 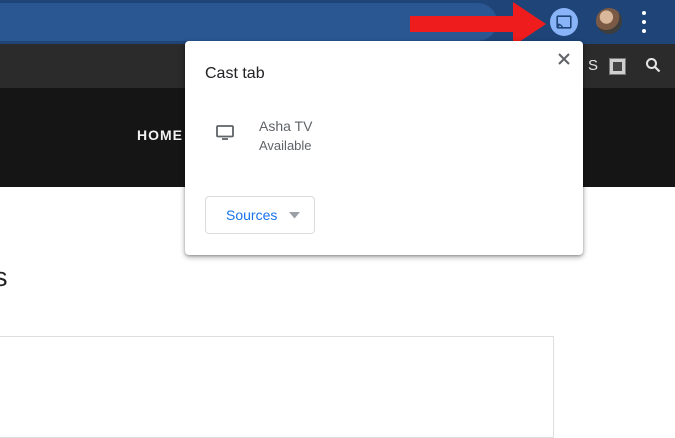 I want to click on cast-icon, so click(x=564, y=22).